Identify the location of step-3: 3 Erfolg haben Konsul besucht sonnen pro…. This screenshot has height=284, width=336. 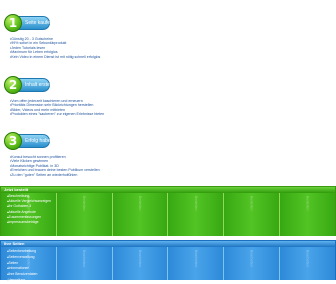
(52, 154).